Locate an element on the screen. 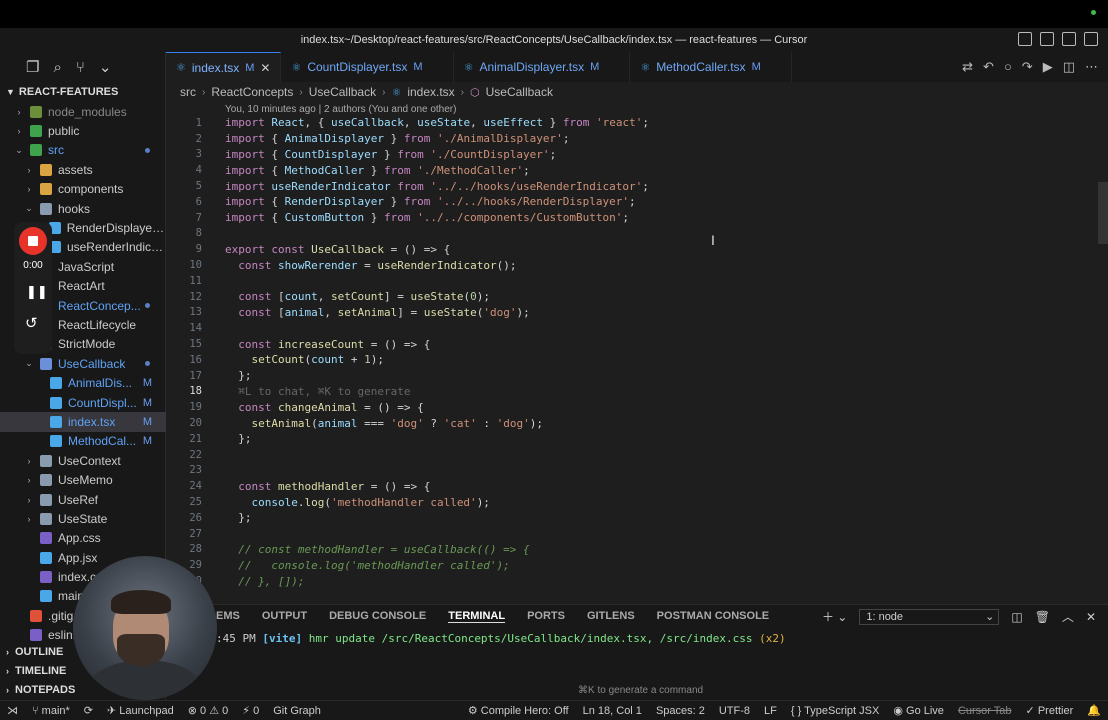  code-line: 22 is located at coordinates (637, 455).